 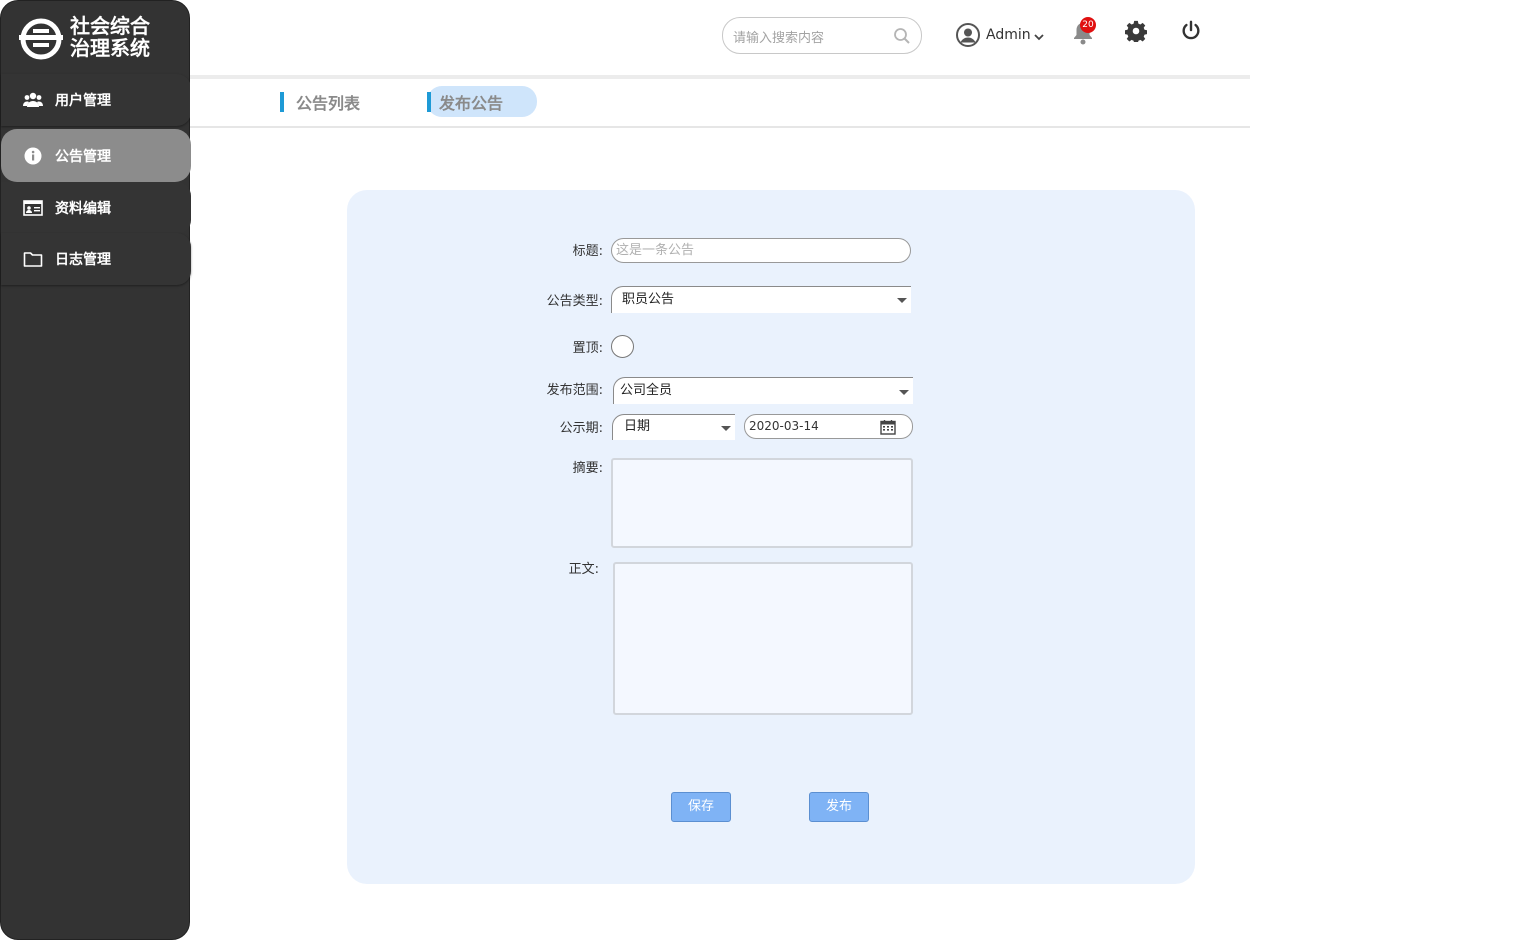 What do you see at coordinates (648, 299) in the screenshot?
I see `type-select-value: 职员公告` at bounding box center [648, 299].